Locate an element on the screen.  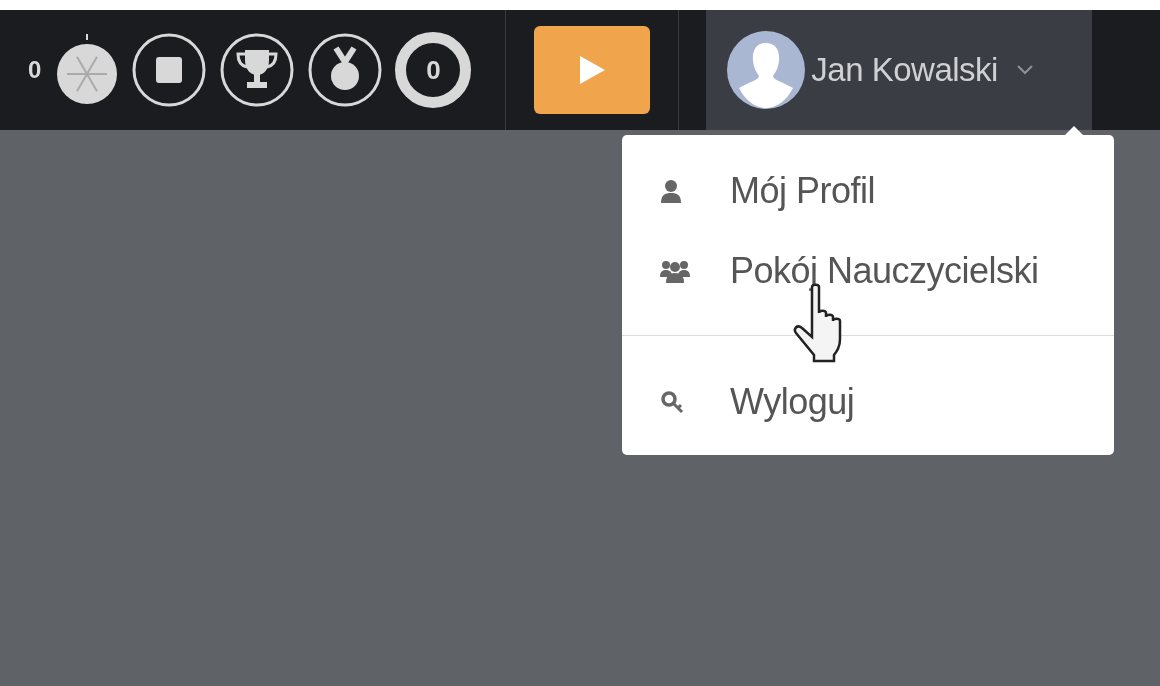
menu-item: Wyloguj is located at coordinates (868, 402).